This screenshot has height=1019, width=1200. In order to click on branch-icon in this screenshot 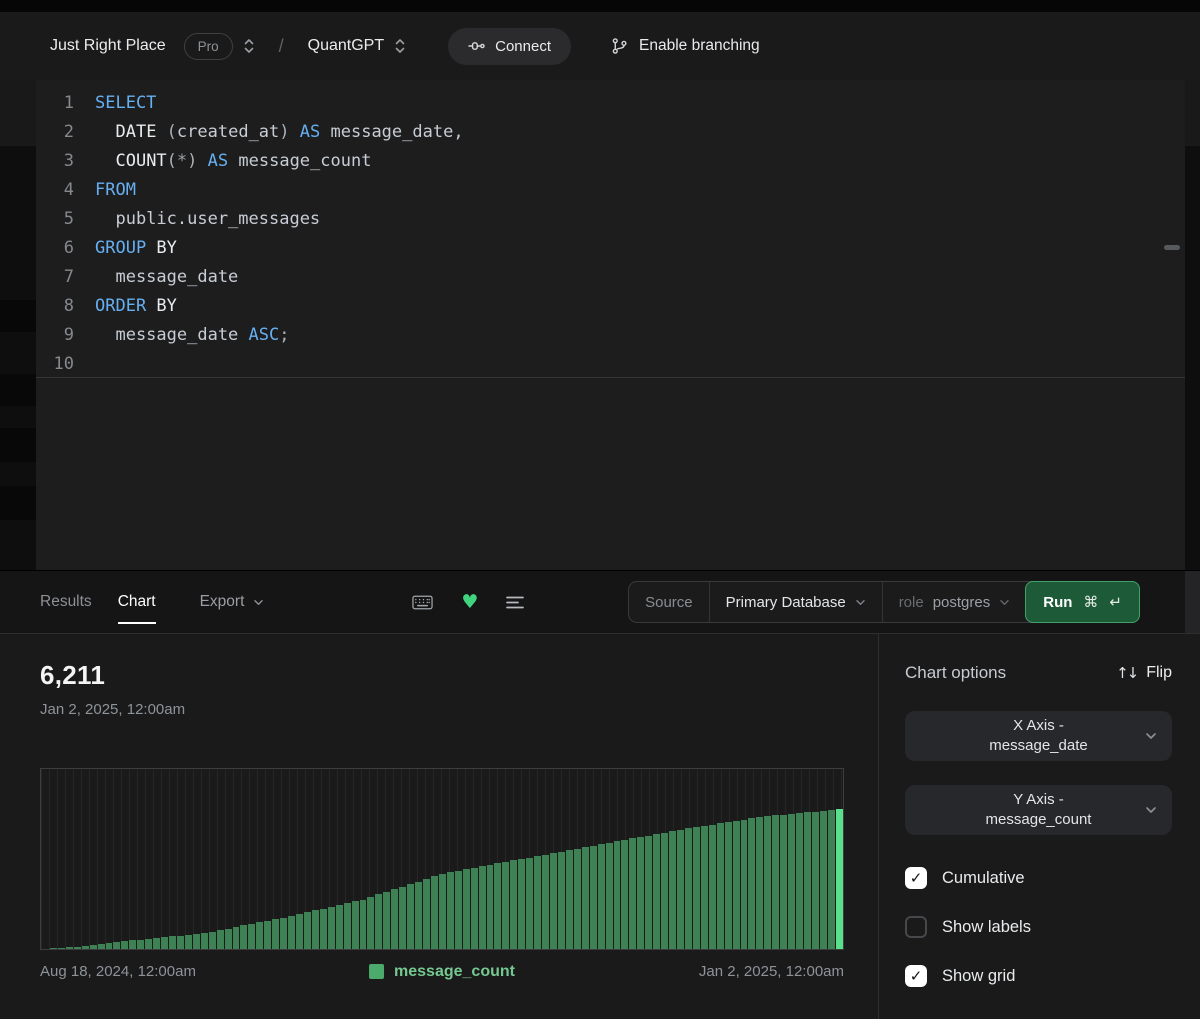, I will do `click(619, 46)`.